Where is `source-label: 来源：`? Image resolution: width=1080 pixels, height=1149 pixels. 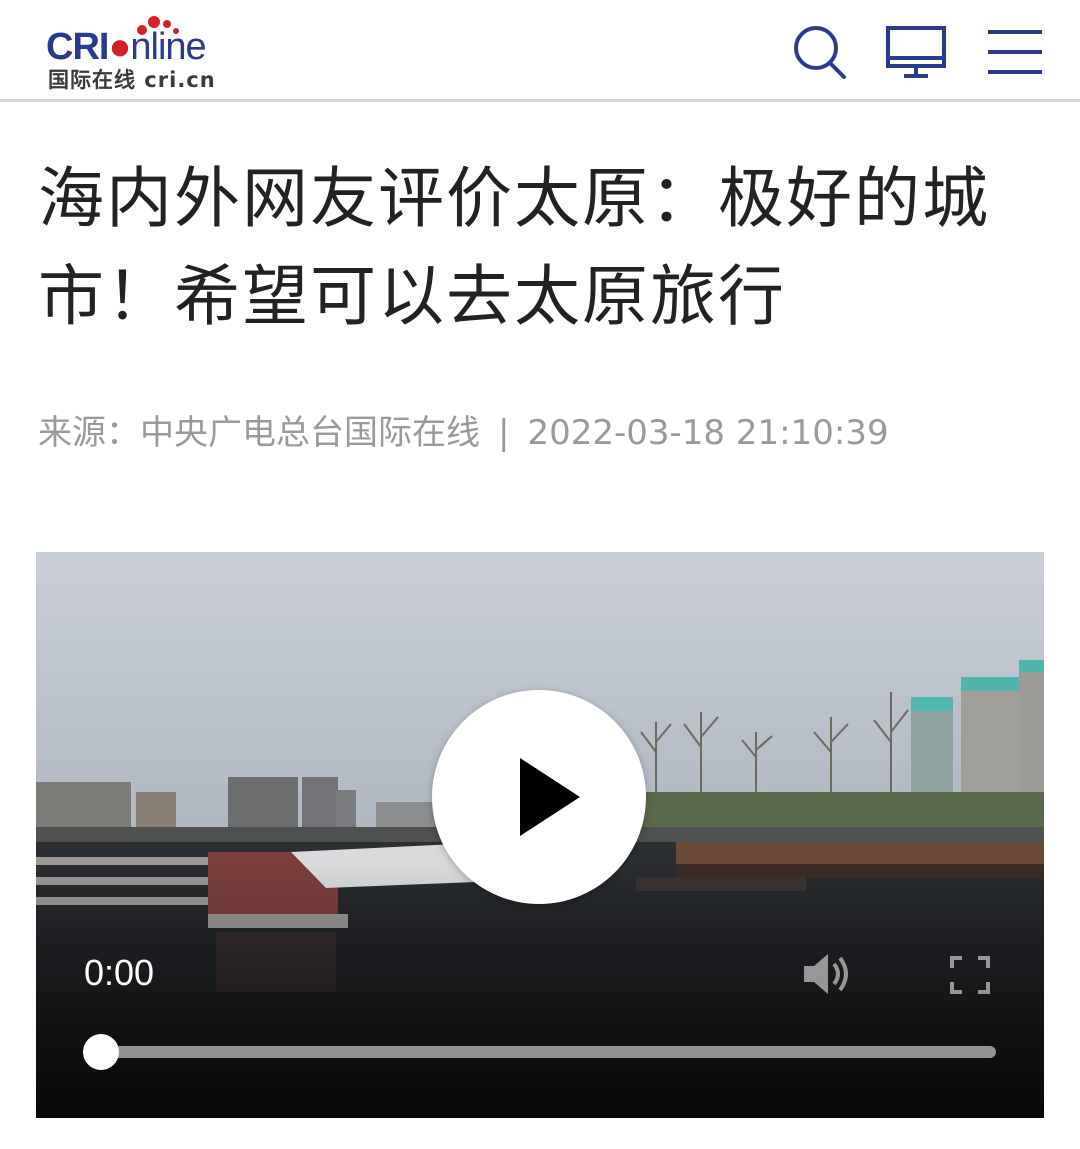
source-label: 来源： is located at coordinates (89, 433).